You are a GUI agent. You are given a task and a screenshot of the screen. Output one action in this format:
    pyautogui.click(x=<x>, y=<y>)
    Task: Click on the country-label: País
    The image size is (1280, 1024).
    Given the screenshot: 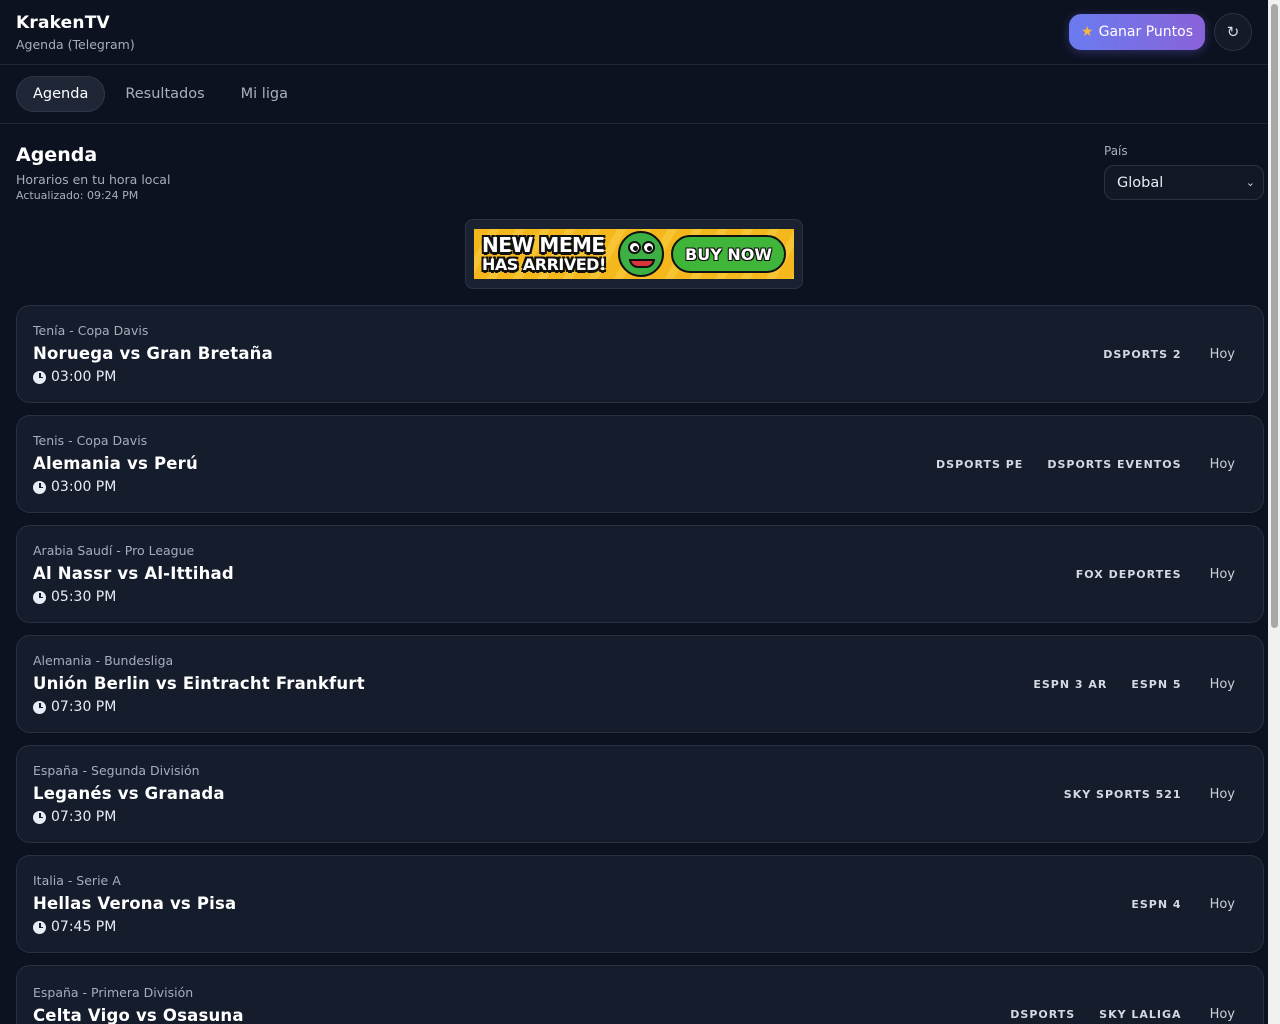 What is the action you would take?
    pyautogui.click(x=1116, y=151)
    